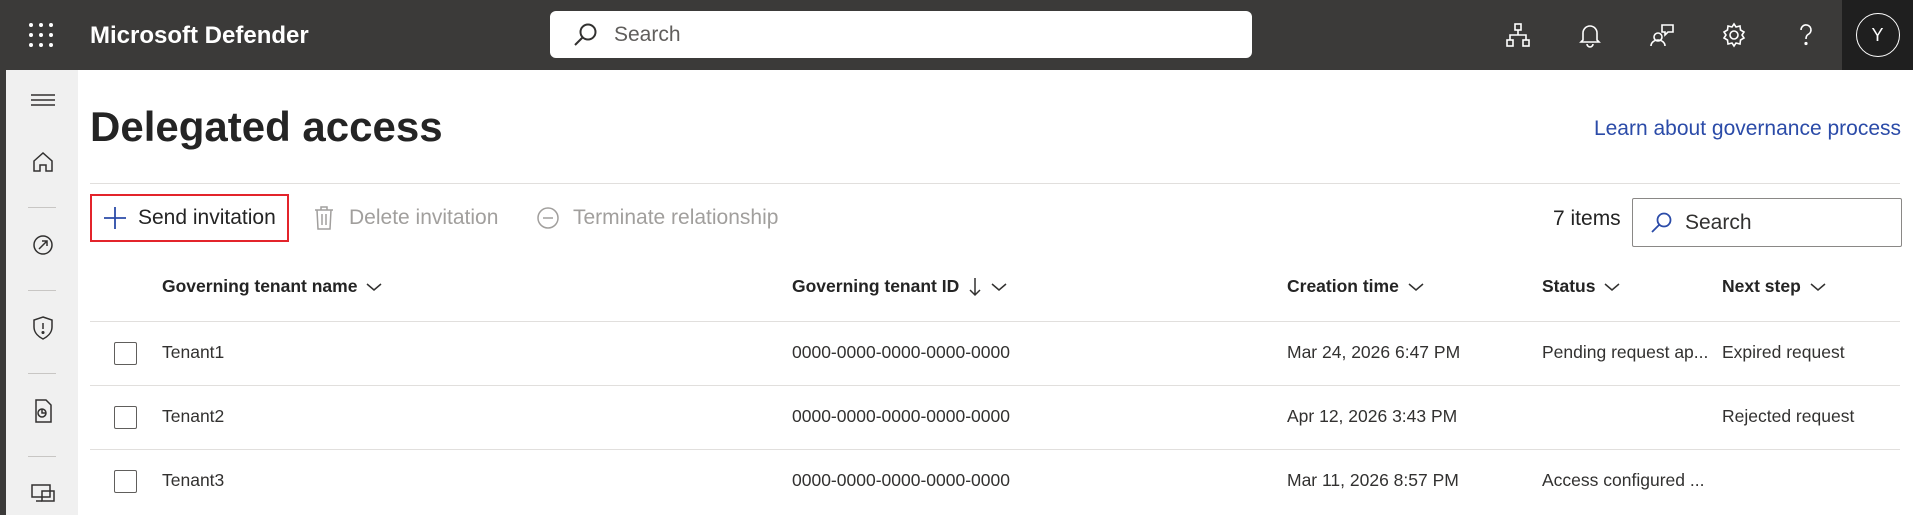 The height and width of the screenshot is (515, 1913). What do you see at coordinates (1373, 480) in the screenshot?
I see `cell-creation-time: Mar 11, 2026 8:57 PM` at bounding box center [1373, 480].